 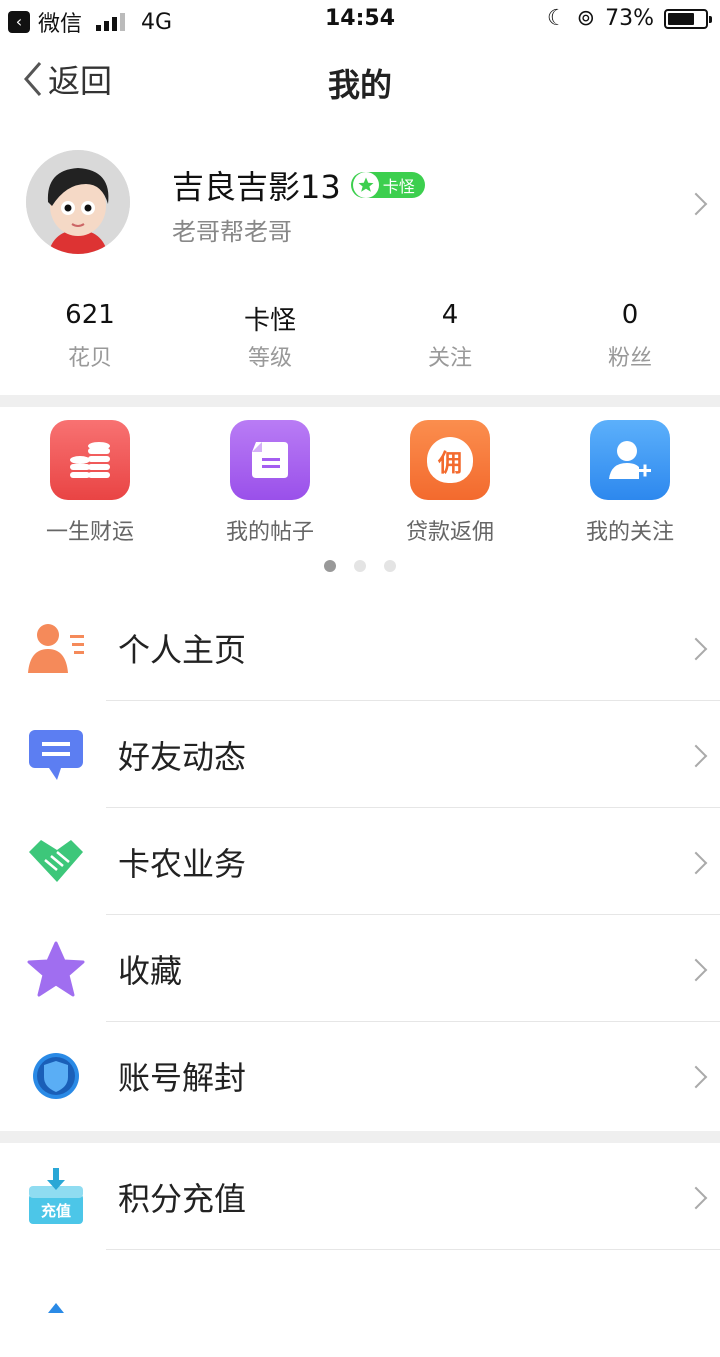 What do you see at coordinates (150, 970) in the screenshot?
I see `menu-item-label: 收藏` at bounding box center [150, 970].